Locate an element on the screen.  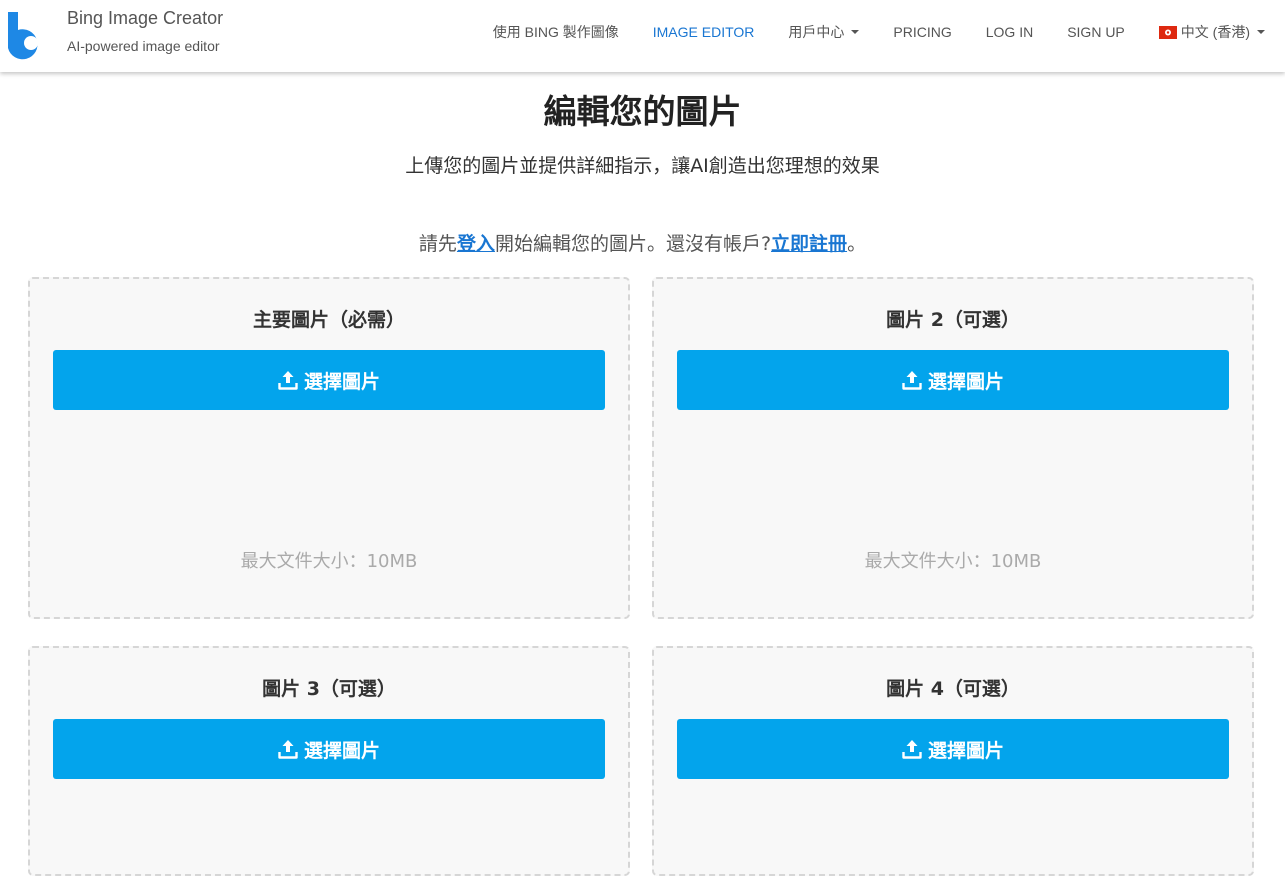
card-title: 圖片 3（可選） is located at coordinates (329, 689).